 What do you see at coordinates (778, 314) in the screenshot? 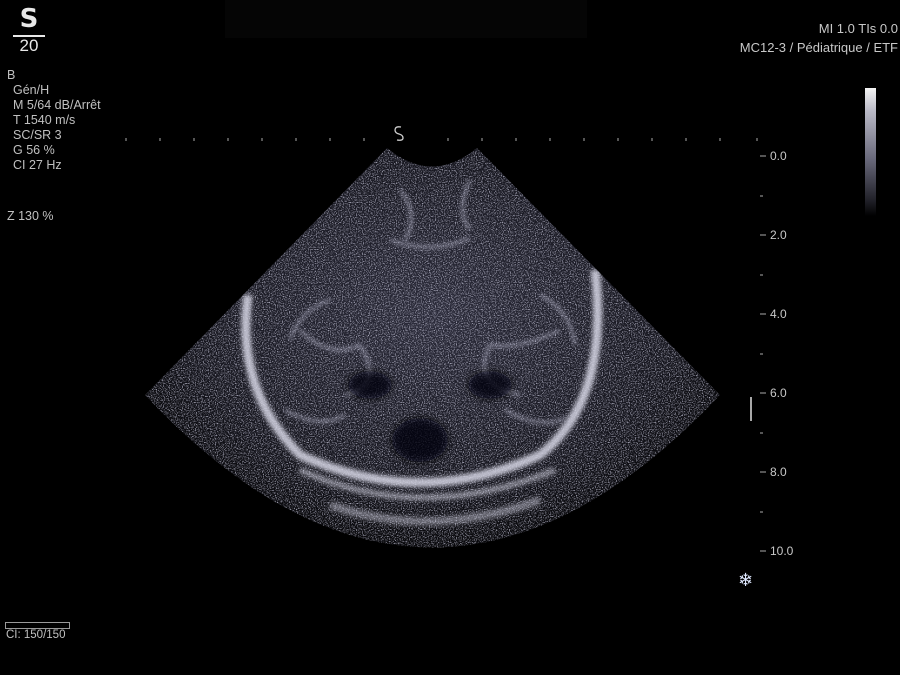
I see `depth-label-4: 4.0` at bounding box center [778, 314].